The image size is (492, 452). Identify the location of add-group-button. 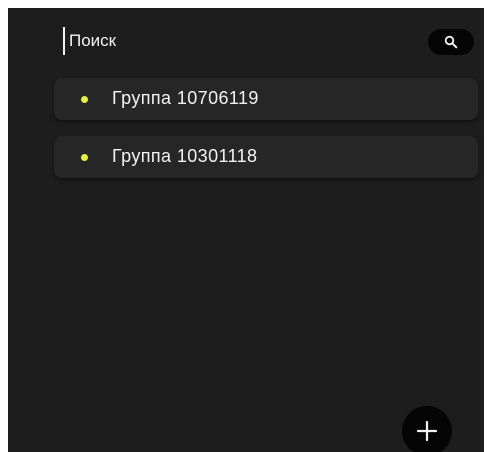
(427, 429).